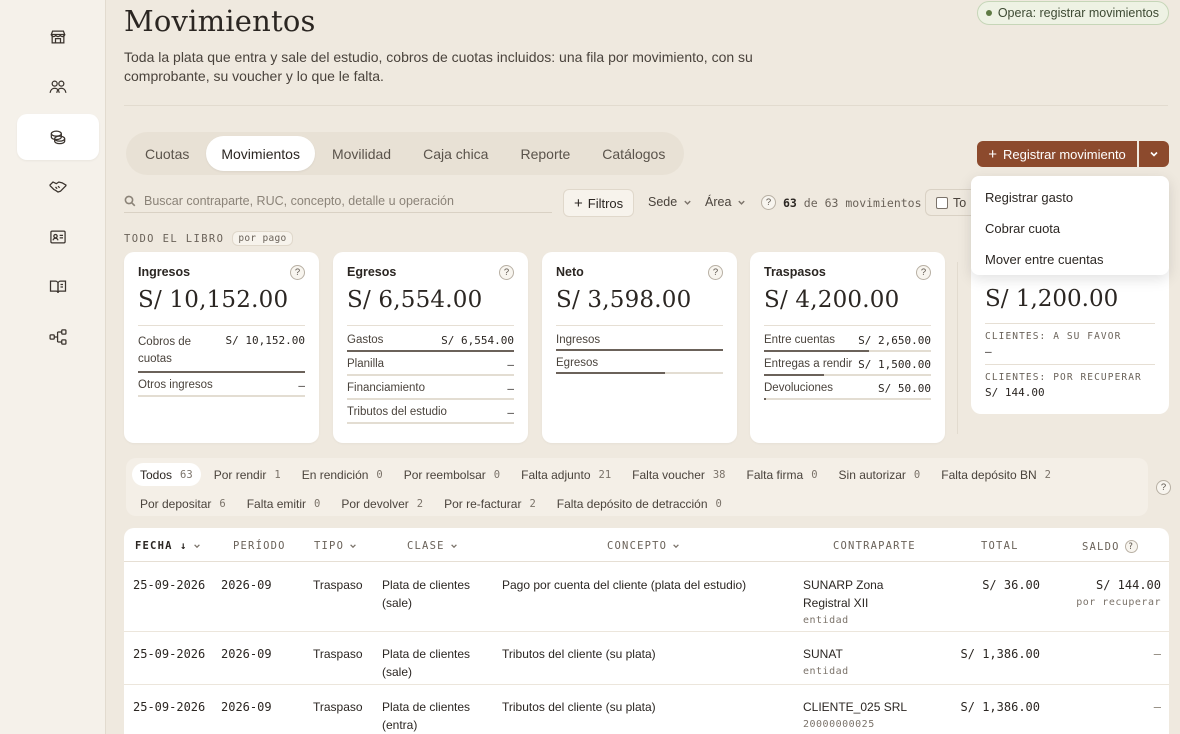 The image size is (1180, 734). Describe the element at coordinates (957, 348) in the screenshot. I see `cards-divider` at that location.